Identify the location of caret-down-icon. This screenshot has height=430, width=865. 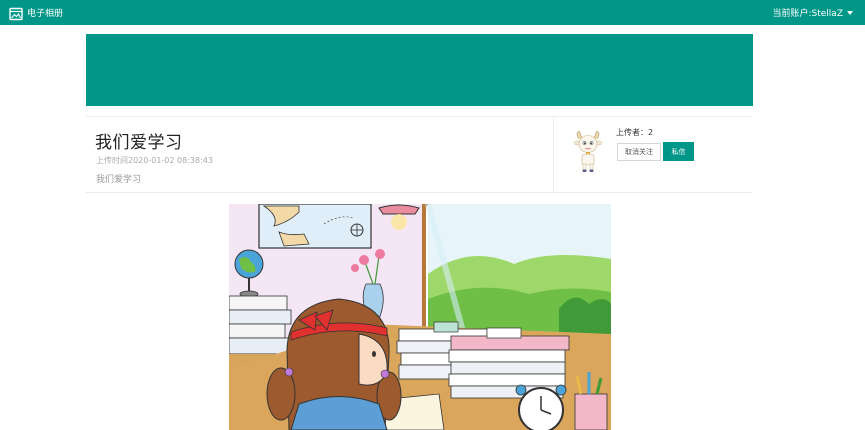
(850, 13).